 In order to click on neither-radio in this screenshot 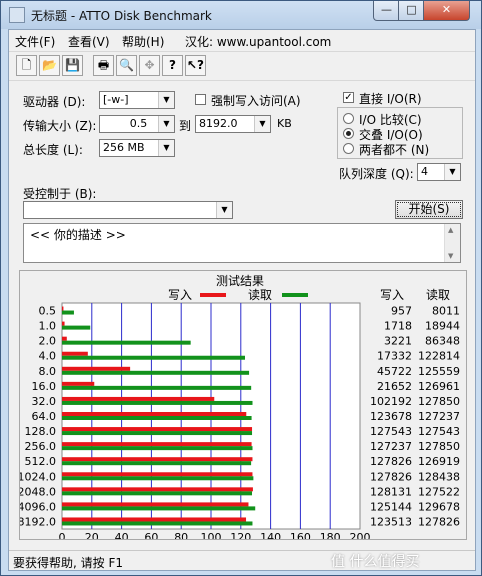, I will do `click(348, 148)`.